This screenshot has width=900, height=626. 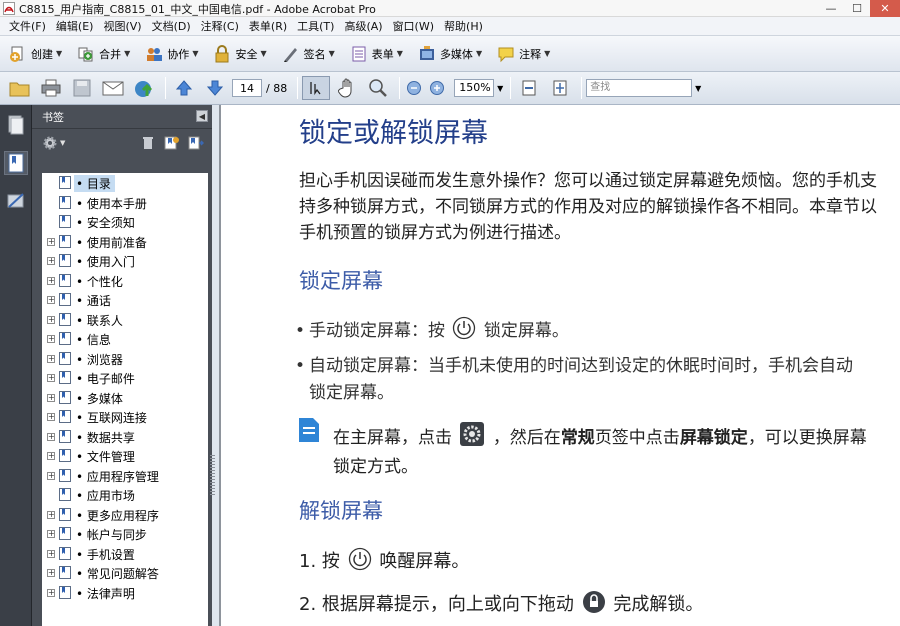 I want to click on bookmark-item: + • 更多应用程序, so click(x=125, y=515).